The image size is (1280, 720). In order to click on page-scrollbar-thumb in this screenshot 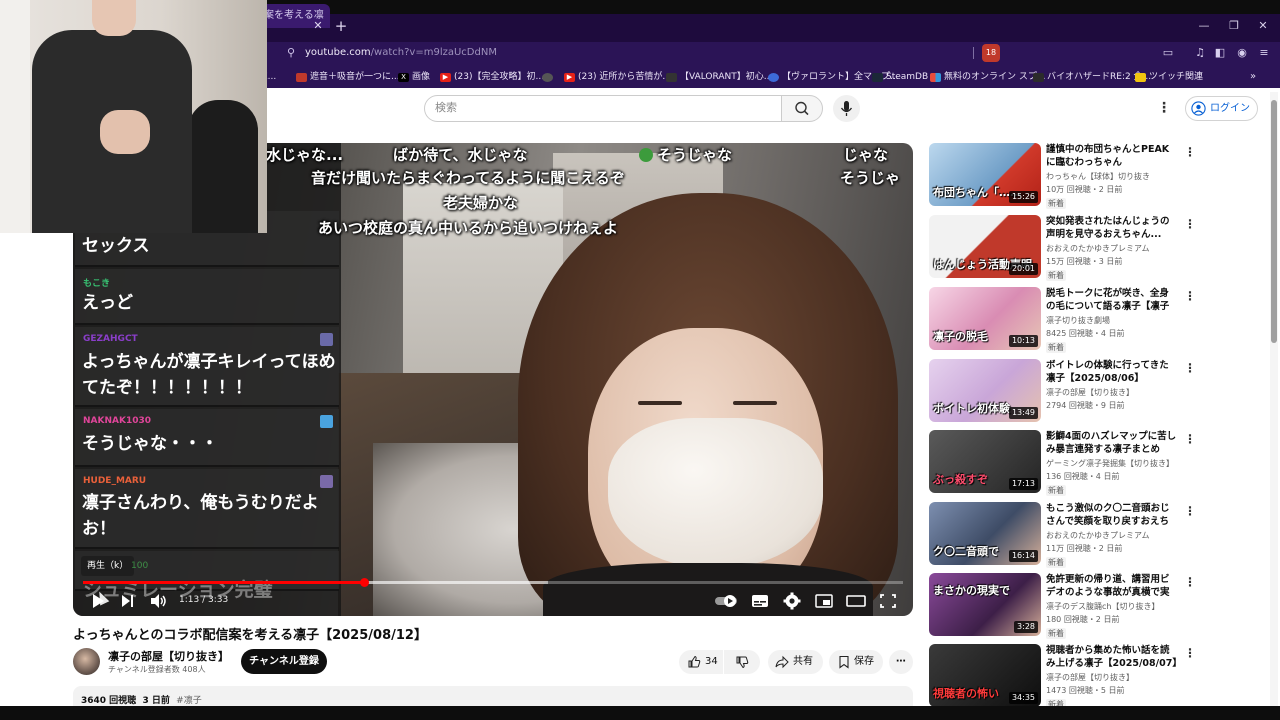, I will do `click(1274, 221)`.